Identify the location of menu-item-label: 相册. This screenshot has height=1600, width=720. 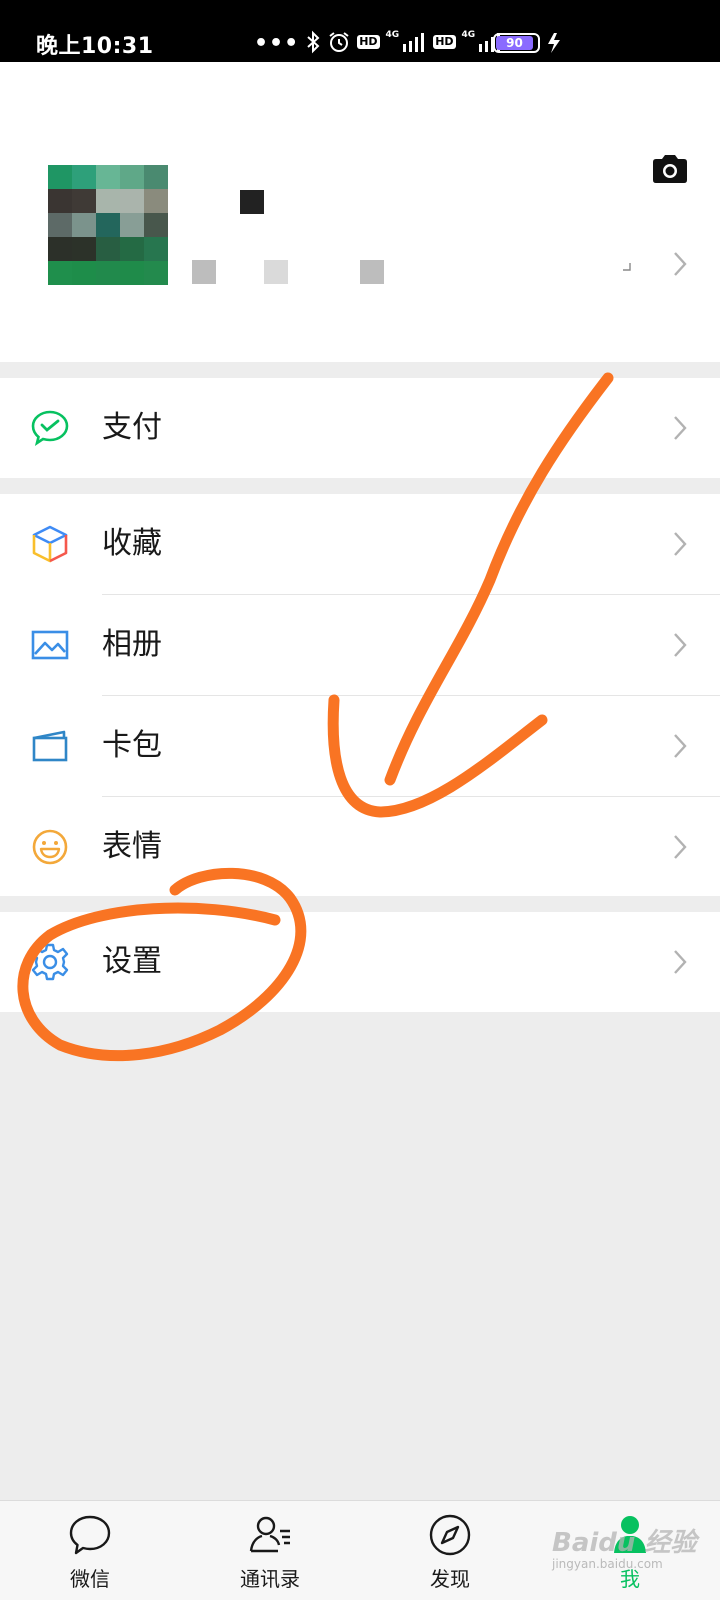
(132, 644).